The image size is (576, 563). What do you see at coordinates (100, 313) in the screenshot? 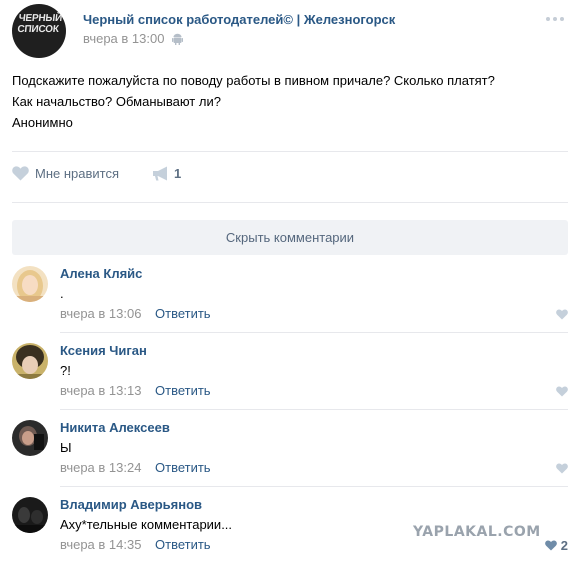
I see `comment-time: вчера в 13:06` at bounding box center [100, 313].